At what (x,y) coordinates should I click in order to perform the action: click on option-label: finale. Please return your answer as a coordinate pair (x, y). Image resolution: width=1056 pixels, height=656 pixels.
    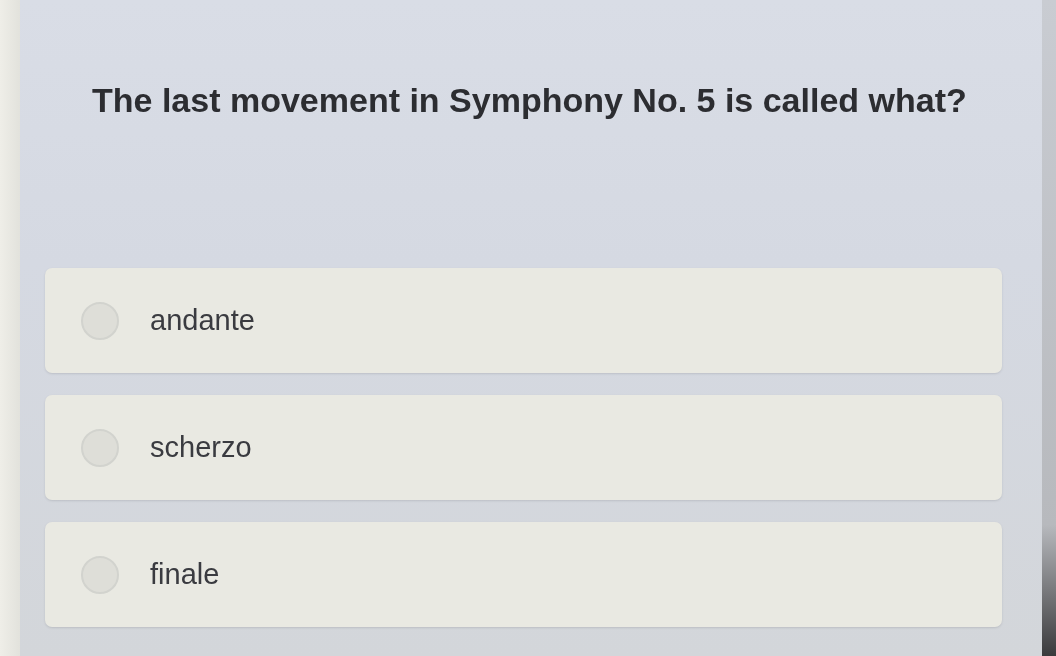
    Looking at the image, I should click on (185, 574).